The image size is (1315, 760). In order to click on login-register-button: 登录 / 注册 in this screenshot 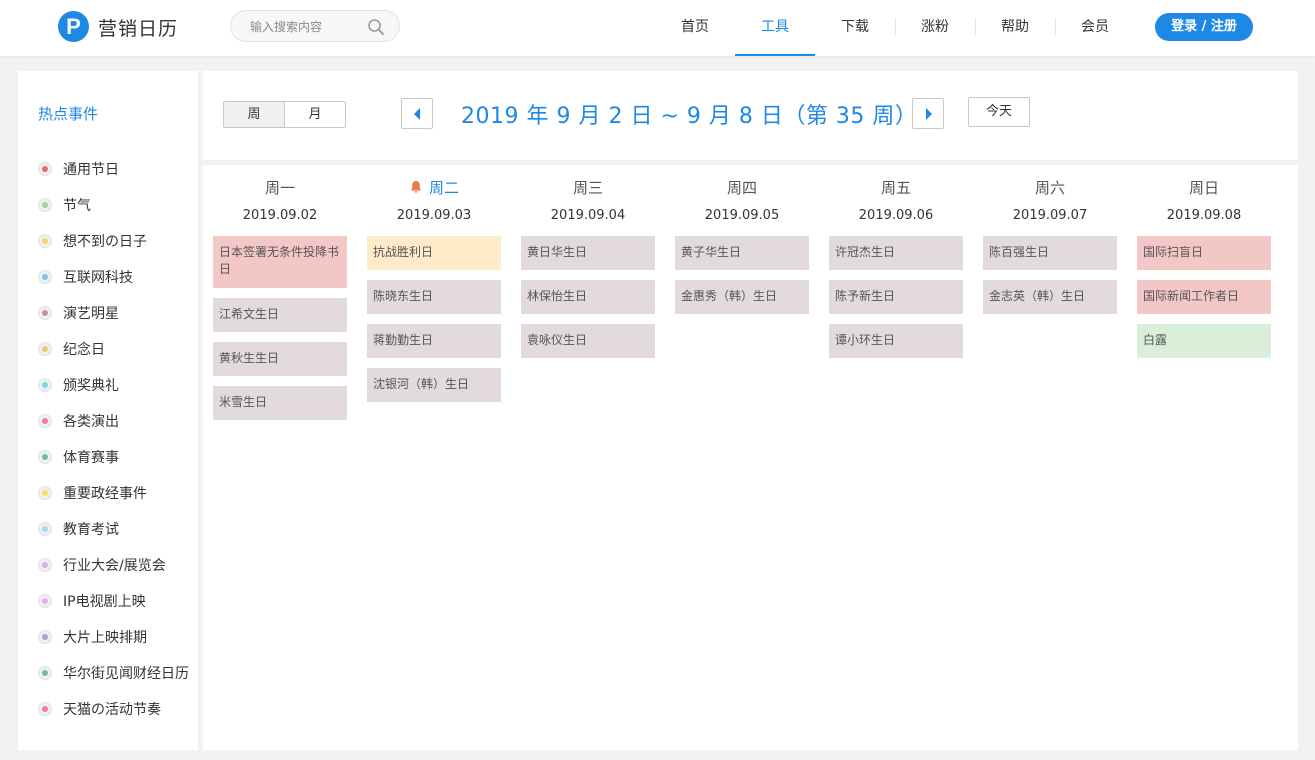, I will do `click(1204, 27)`.